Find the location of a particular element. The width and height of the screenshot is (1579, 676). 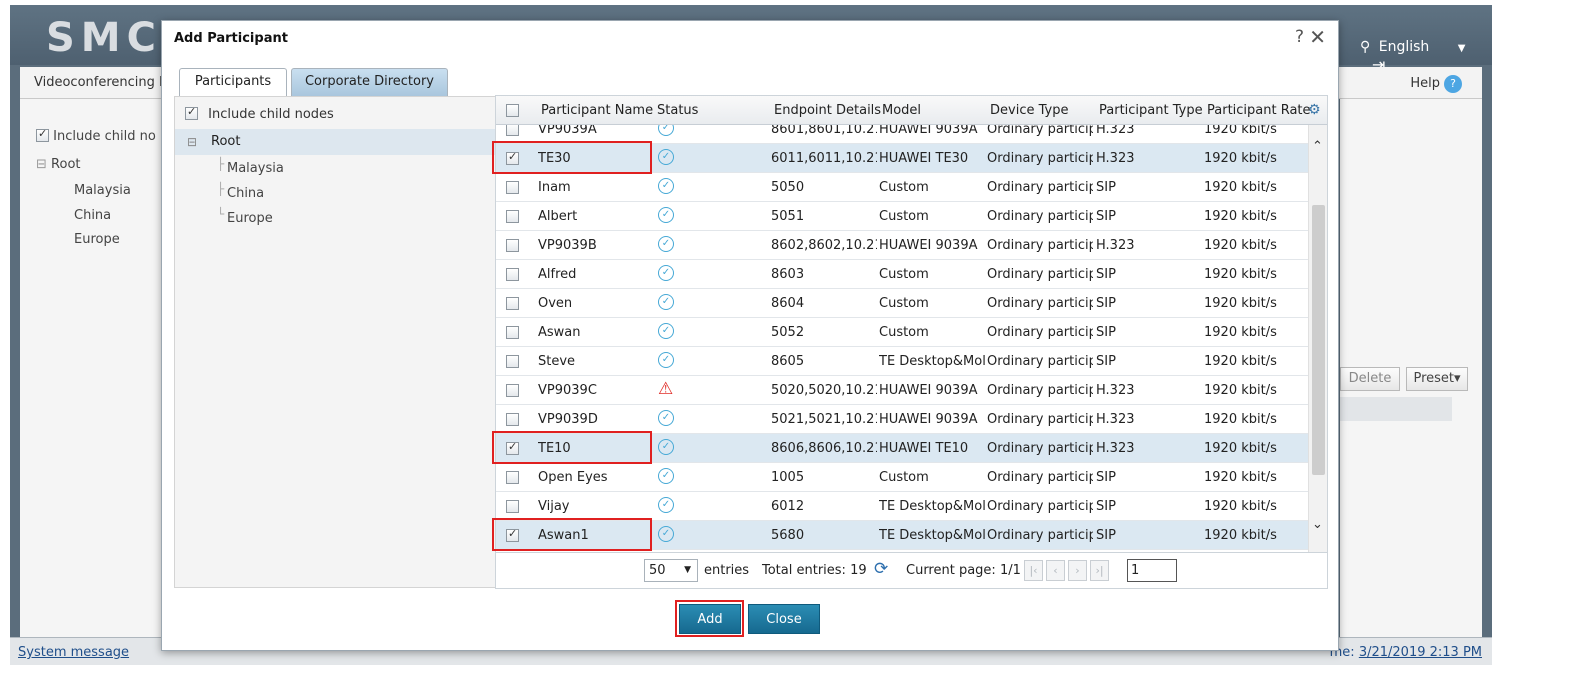

current-page: Current page: 1/1 is located at coordinates (963, 570).